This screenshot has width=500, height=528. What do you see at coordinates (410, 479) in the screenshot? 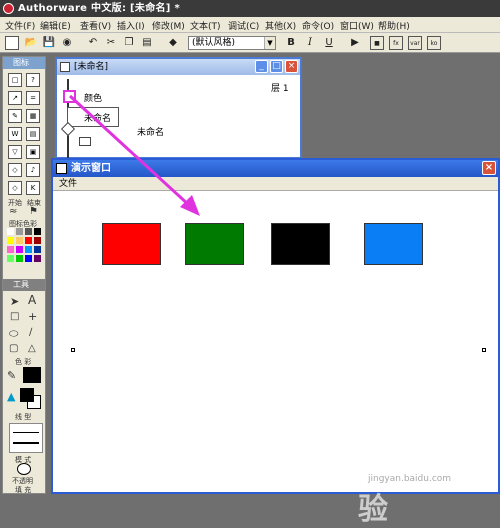
I see `watermark-url: jingyan.baidu.com` at bounding box center [410, 479].